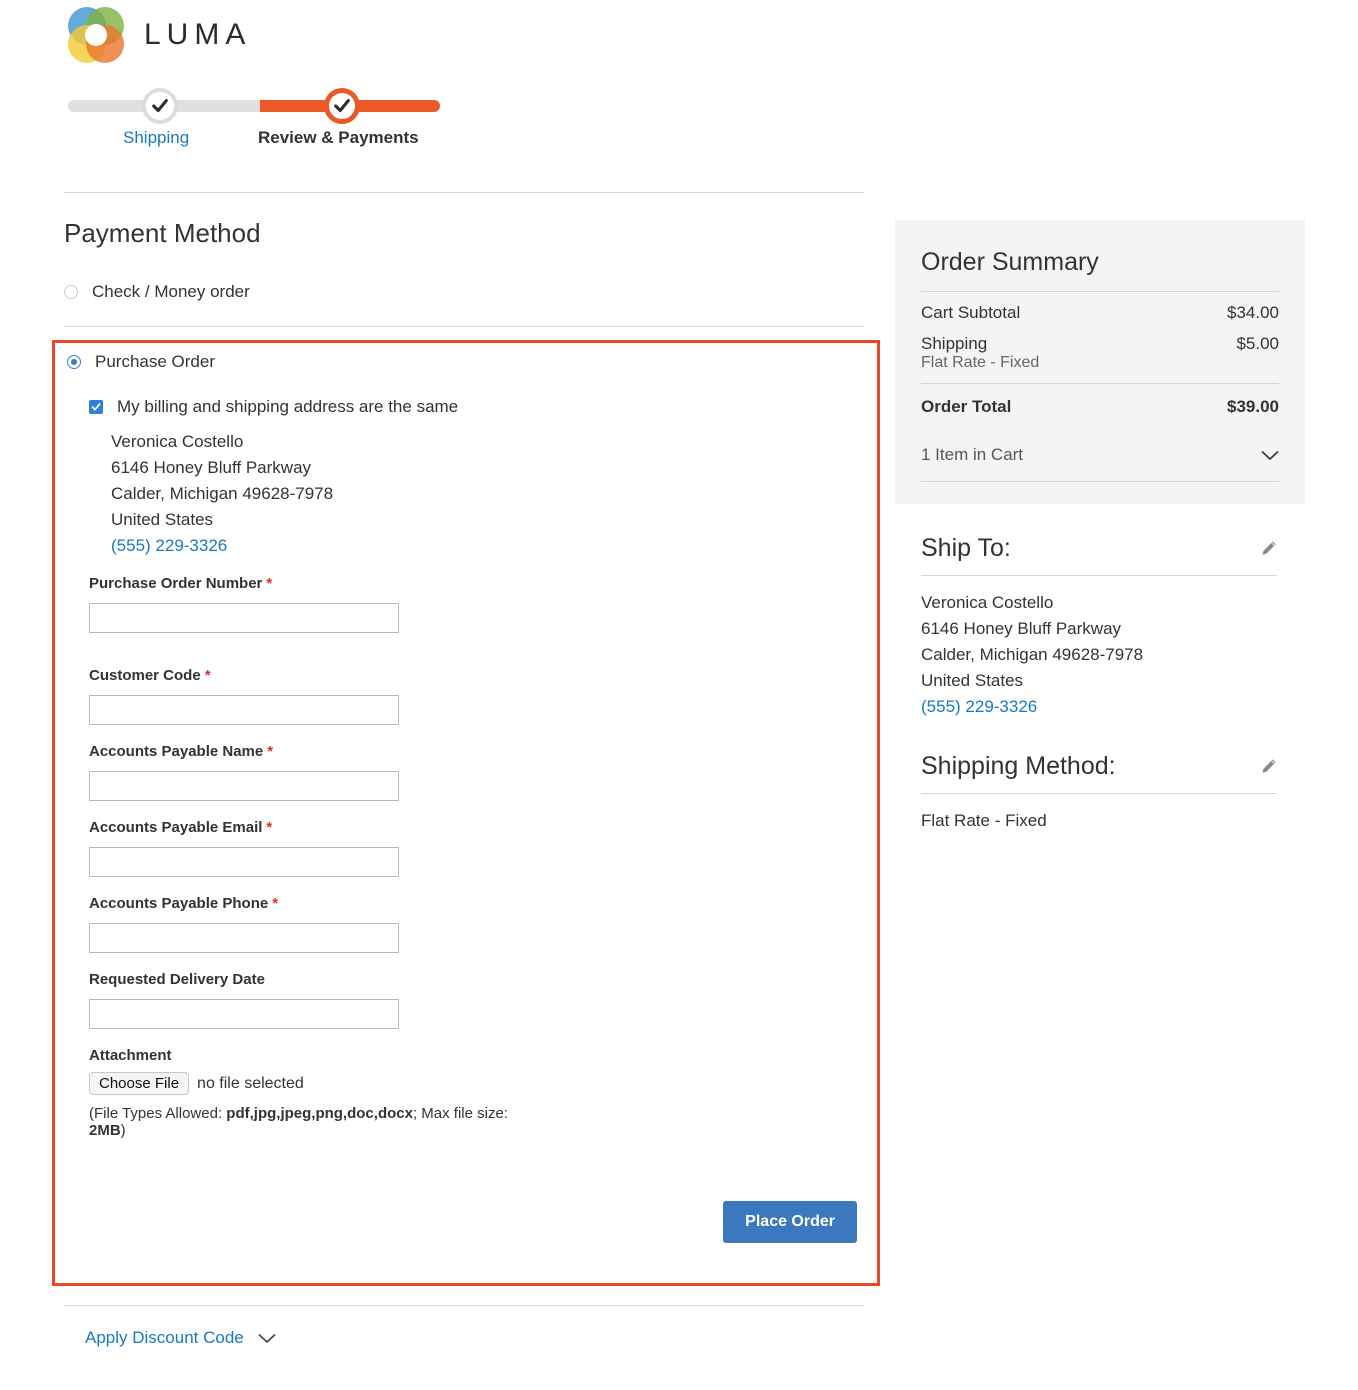 Image resolution: width=1358 pixels, height=1390 pixels. Describe the element at coordinates (222, 546) in the screenshot. I see `billing-address-phone: (555) 229-3326` at that location.